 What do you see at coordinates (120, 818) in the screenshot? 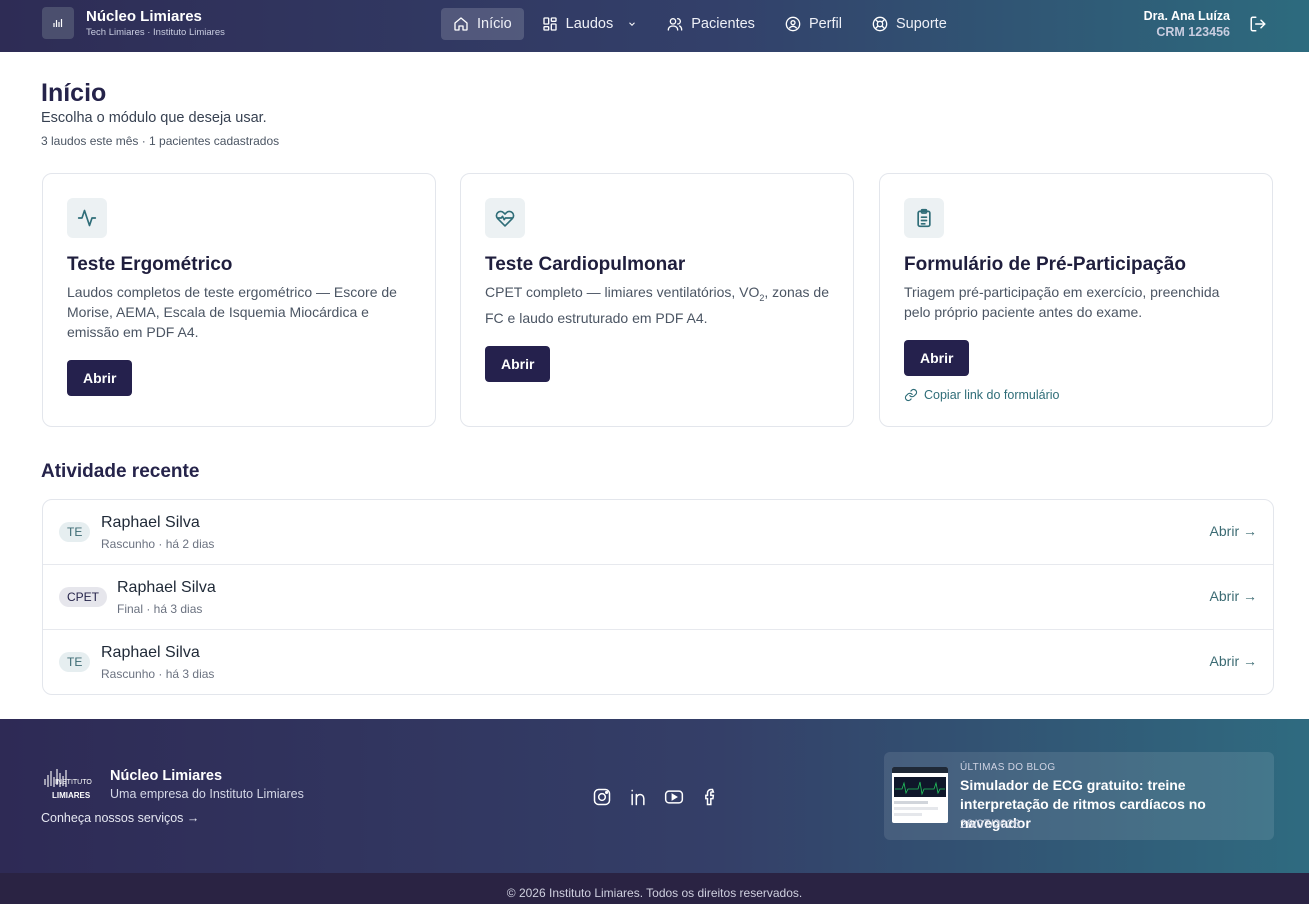
I see `services-link: Conheça nossos serviços →` at bounding box center [120, 818].